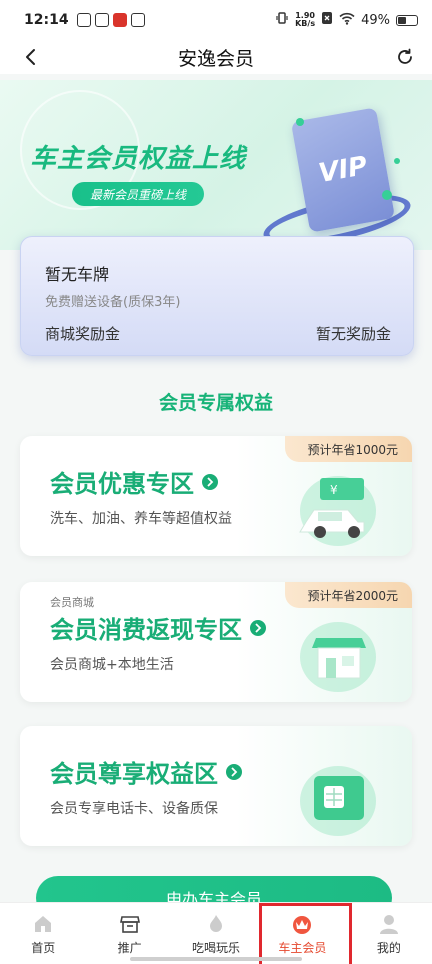 This screenshot has width=432, height=964. I want to click on benefit-card-discount: 预计年省1000元 会员优惠专区 洗车、加油、养车等超值权益 ¥, so click(216, 496).